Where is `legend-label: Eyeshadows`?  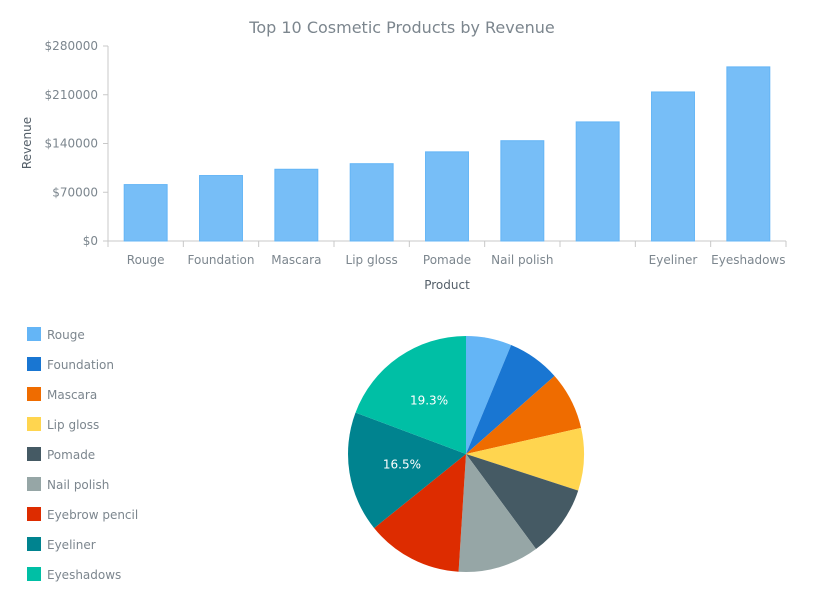 legend-label: Eyeshadows is located at coordinates (84, 575).